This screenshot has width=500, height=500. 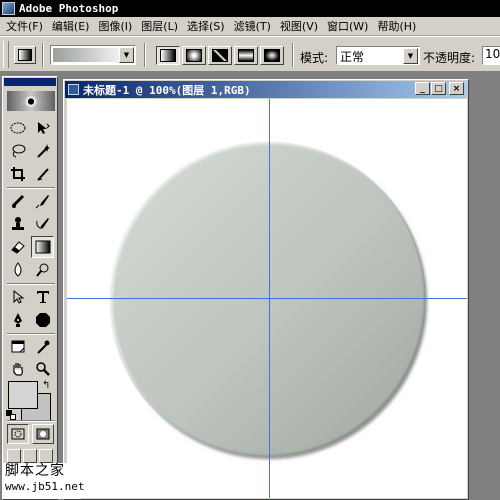 What do you see at coordinates (491, 55) in the screenshot?
I see `opacity-input: 100` at bounding box center [491, 55].